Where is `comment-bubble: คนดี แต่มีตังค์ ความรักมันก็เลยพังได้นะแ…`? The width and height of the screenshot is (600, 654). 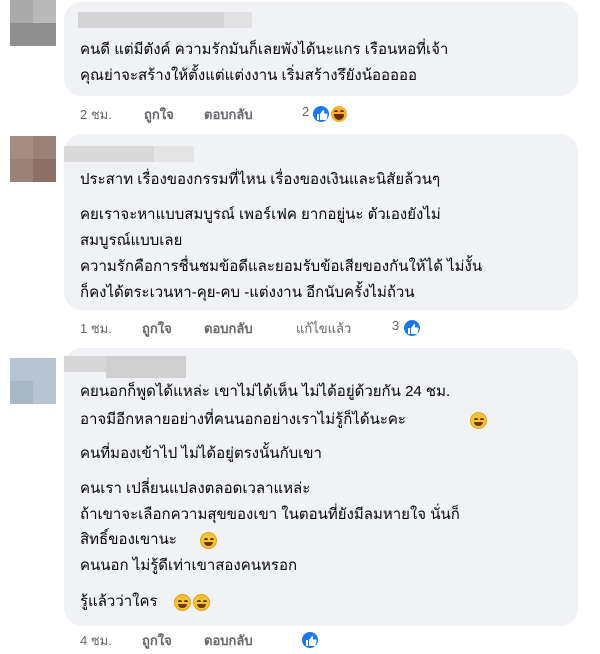 comment-bubble: คนดี แต่มีตังค์ ความรักมันก็เลยพังได้นะแ… is located at coordinates (321, 49).